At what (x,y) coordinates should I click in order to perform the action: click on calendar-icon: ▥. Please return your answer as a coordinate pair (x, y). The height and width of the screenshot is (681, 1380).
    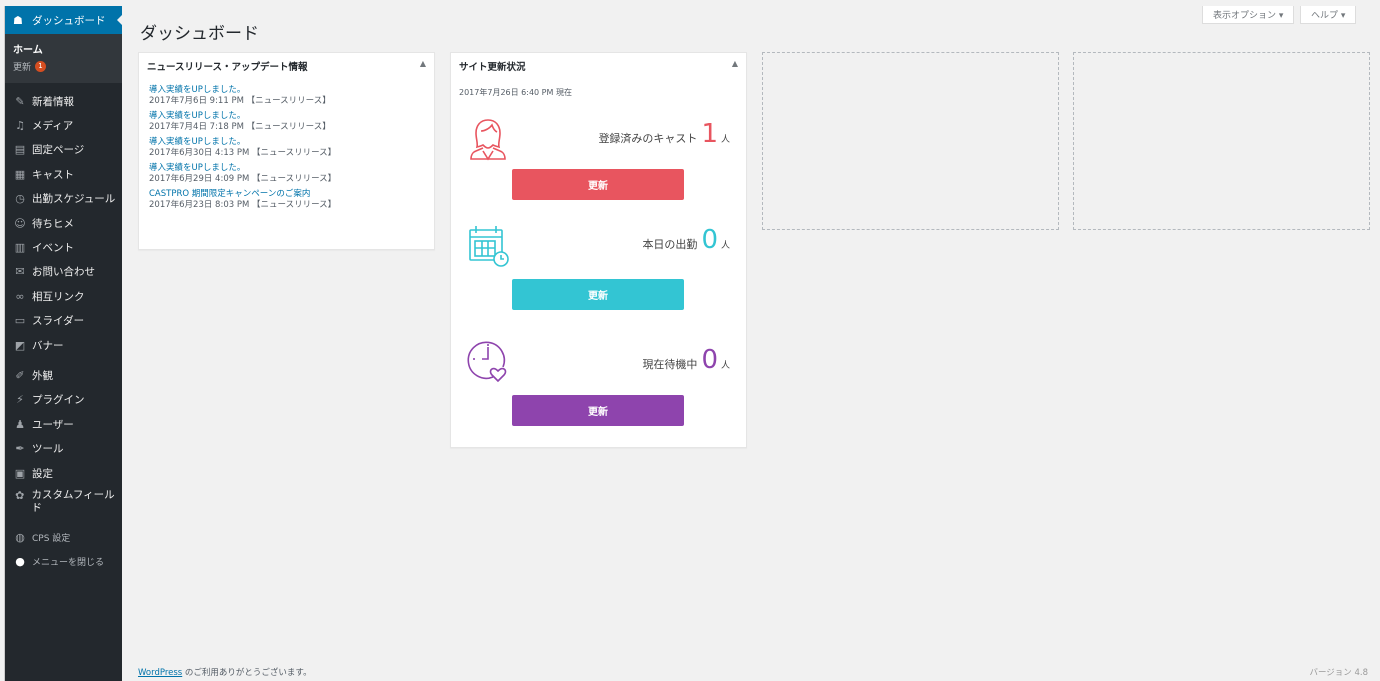
    Looking at the image, I should click on (20, 248).